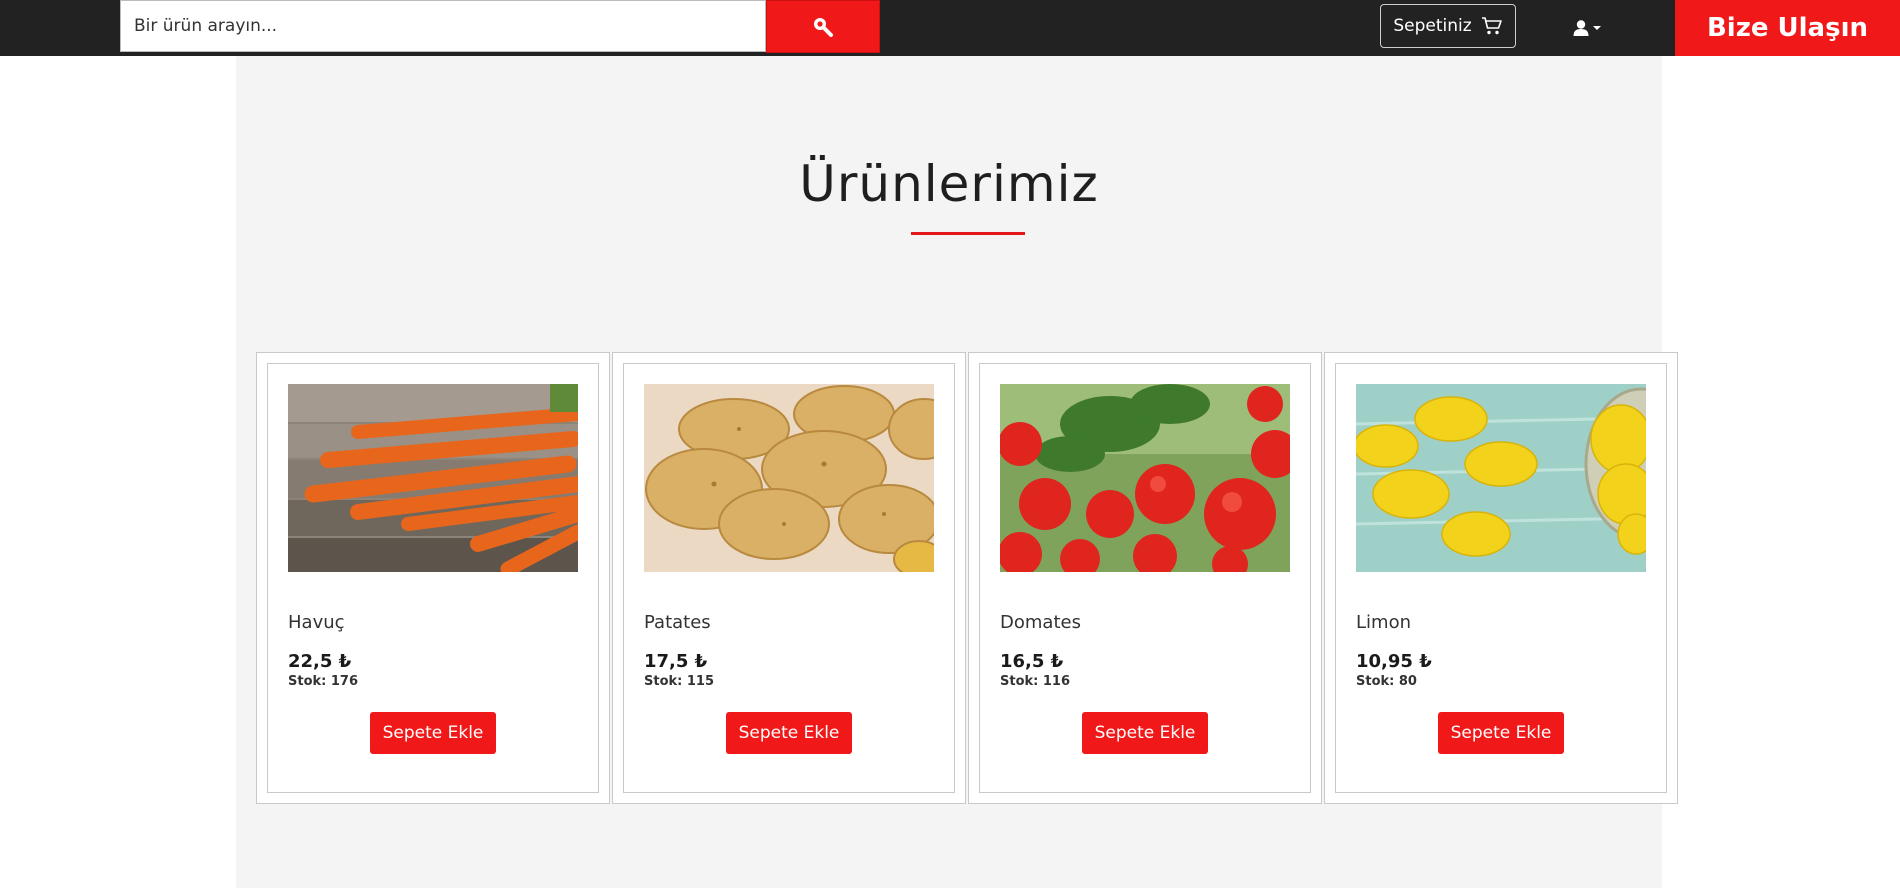  I want to click on product-card-inner: Domates 16,5 ₺ Stok: 116 Sepete Ekle, so click(1145, 578).